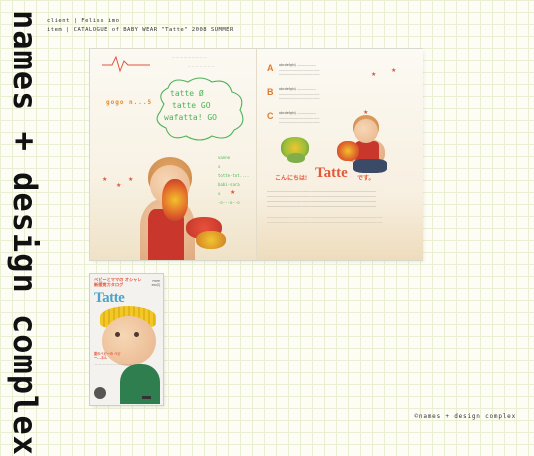 This screenshot has width=534, height=456. I want to click on cloud-line-2: tatte GO, so click(191, 105).